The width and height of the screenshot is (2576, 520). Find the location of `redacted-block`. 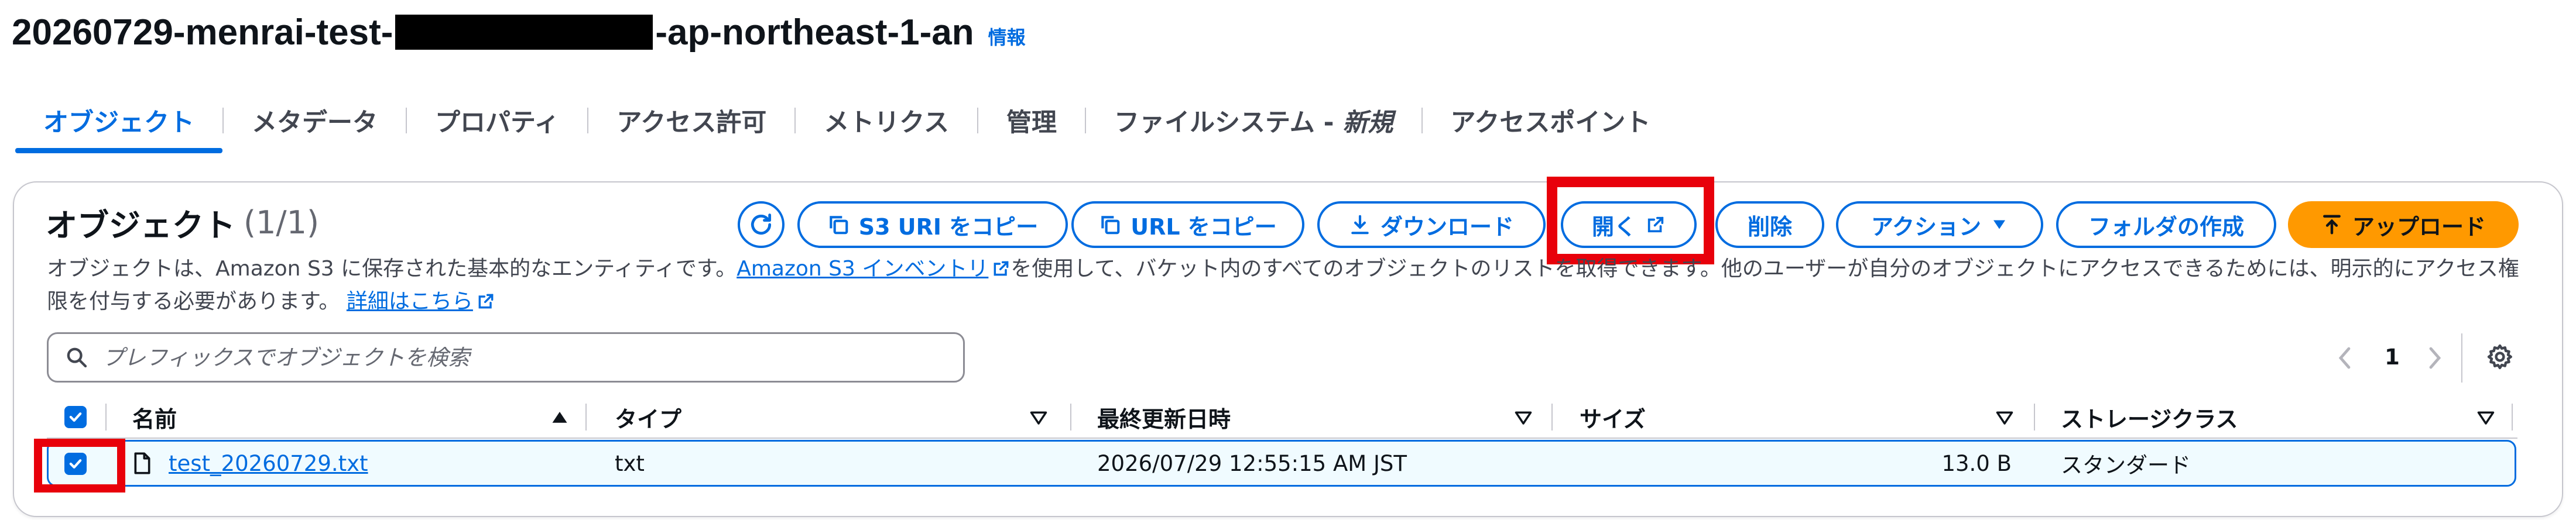

redacted-block is located at coordinates (524, 32).